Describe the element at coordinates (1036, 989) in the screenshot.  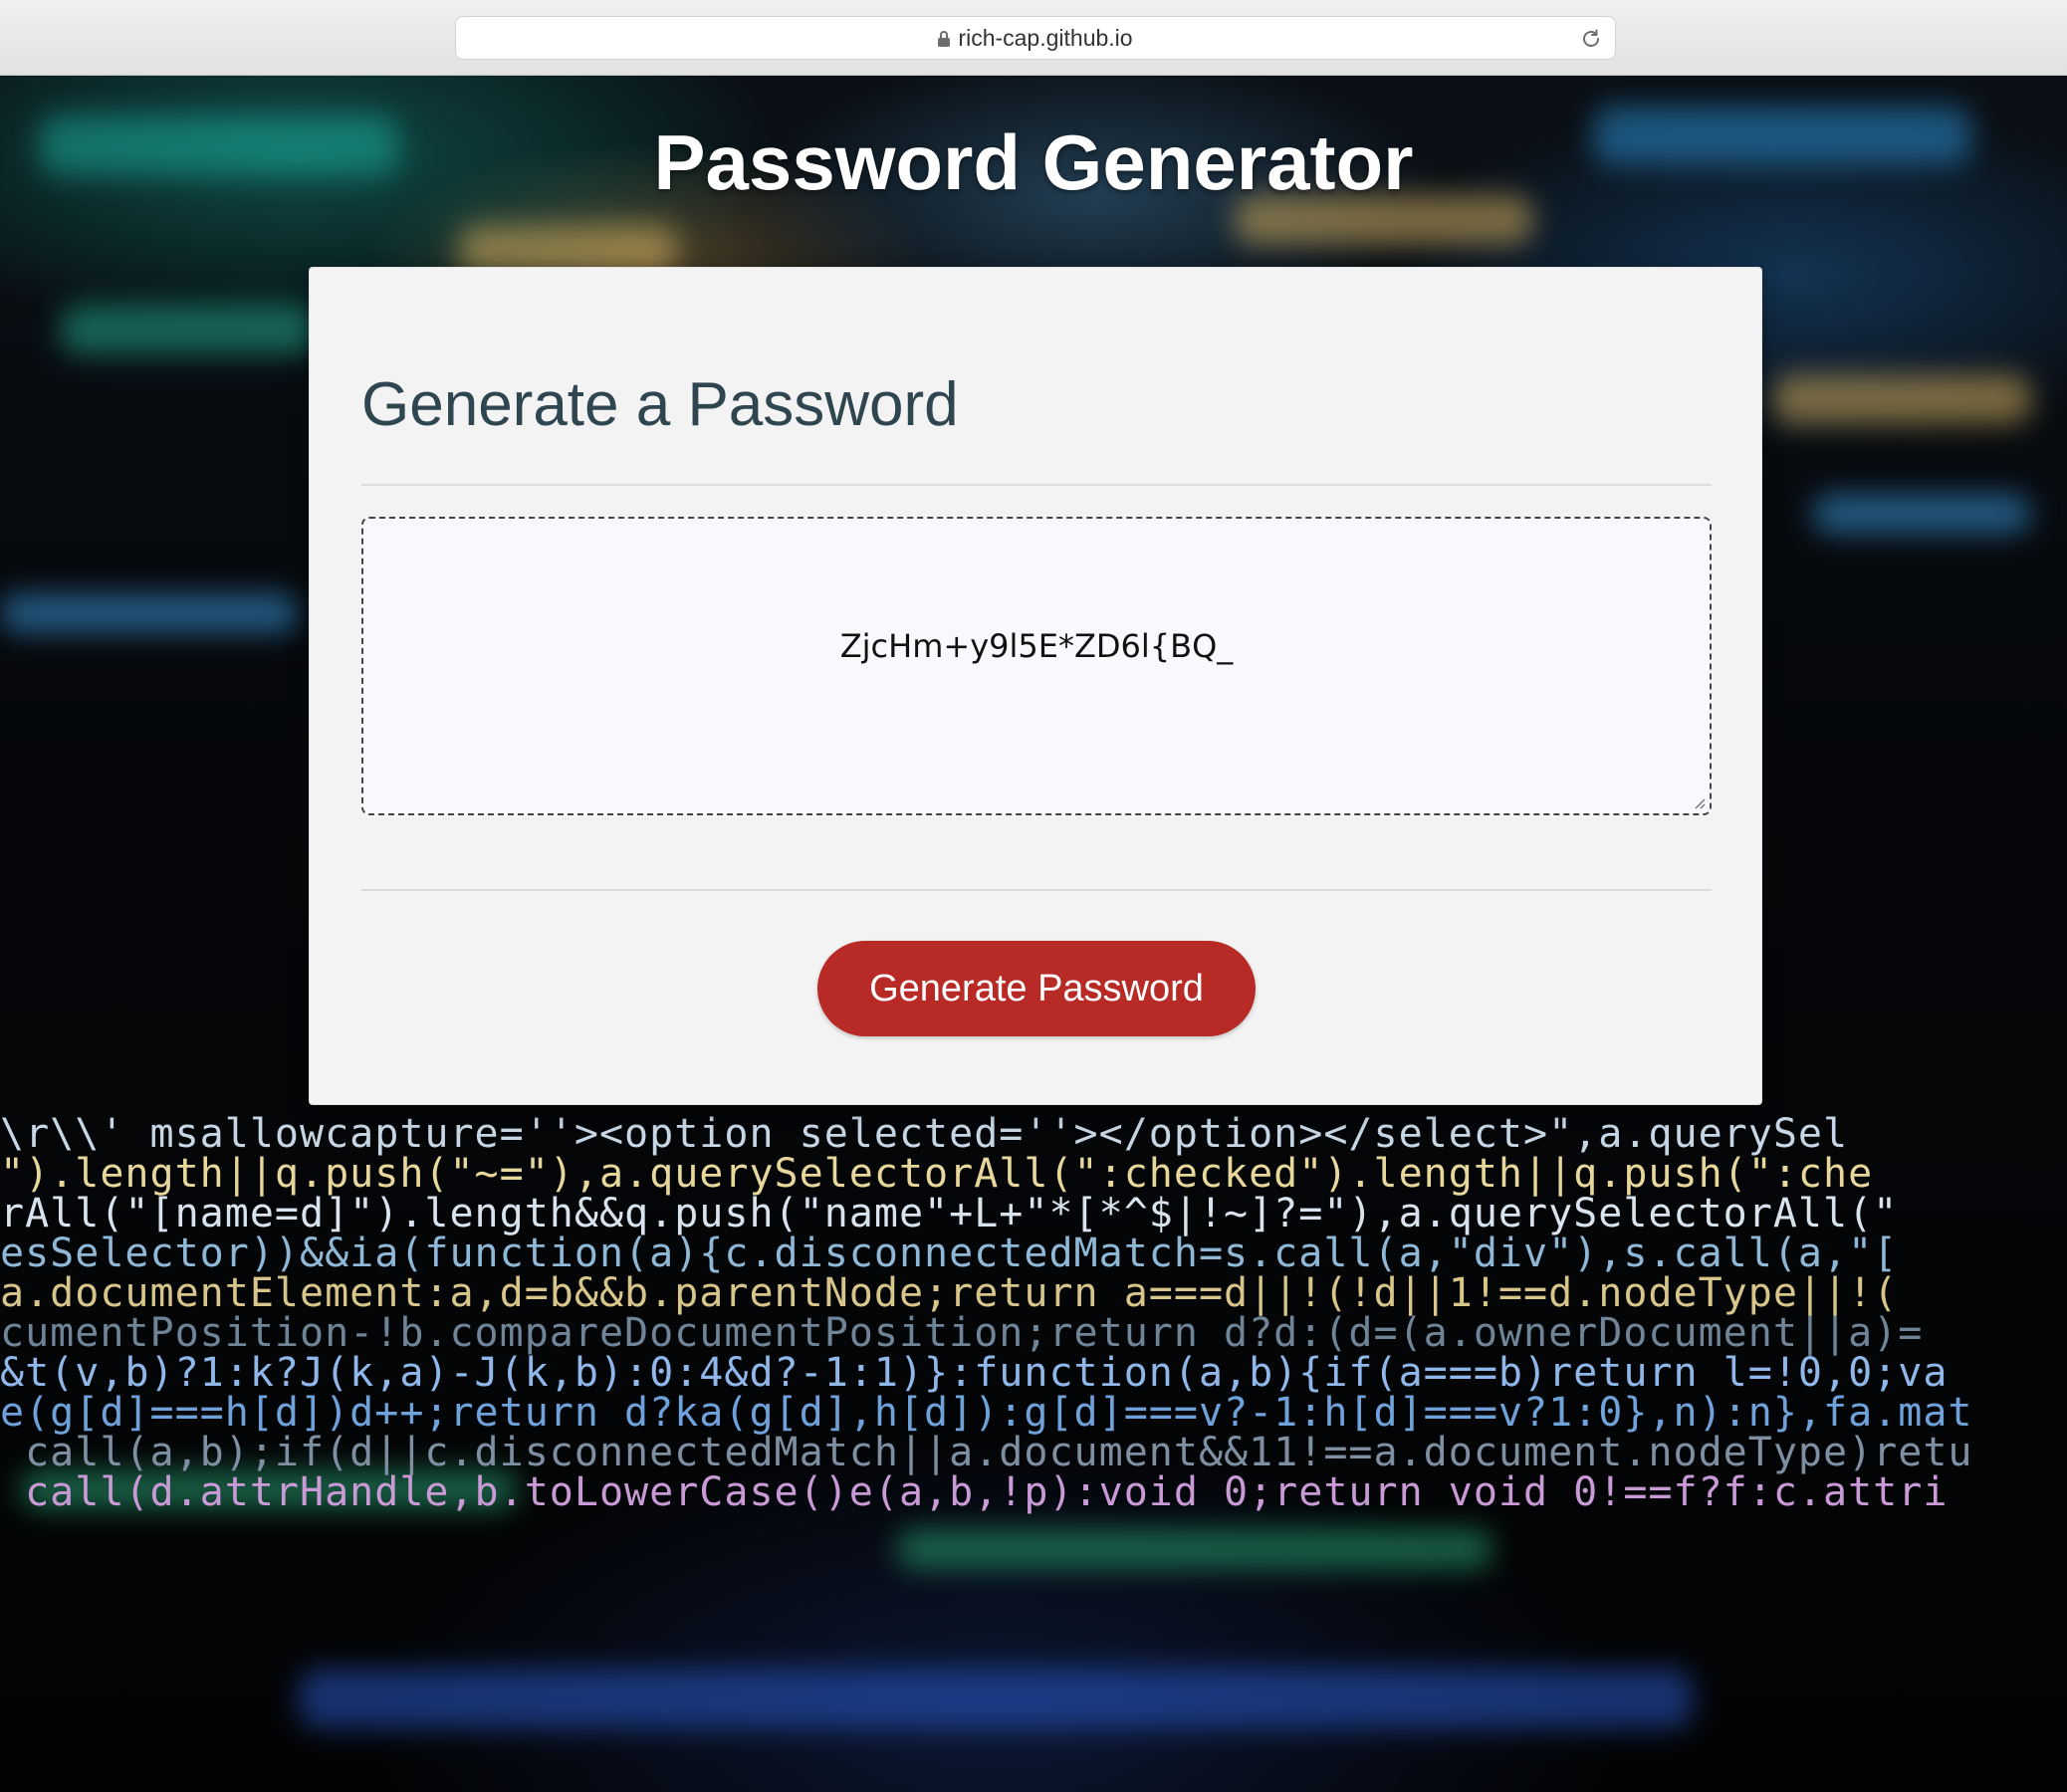
I see `generate-password-button: Generate Password` at that location.